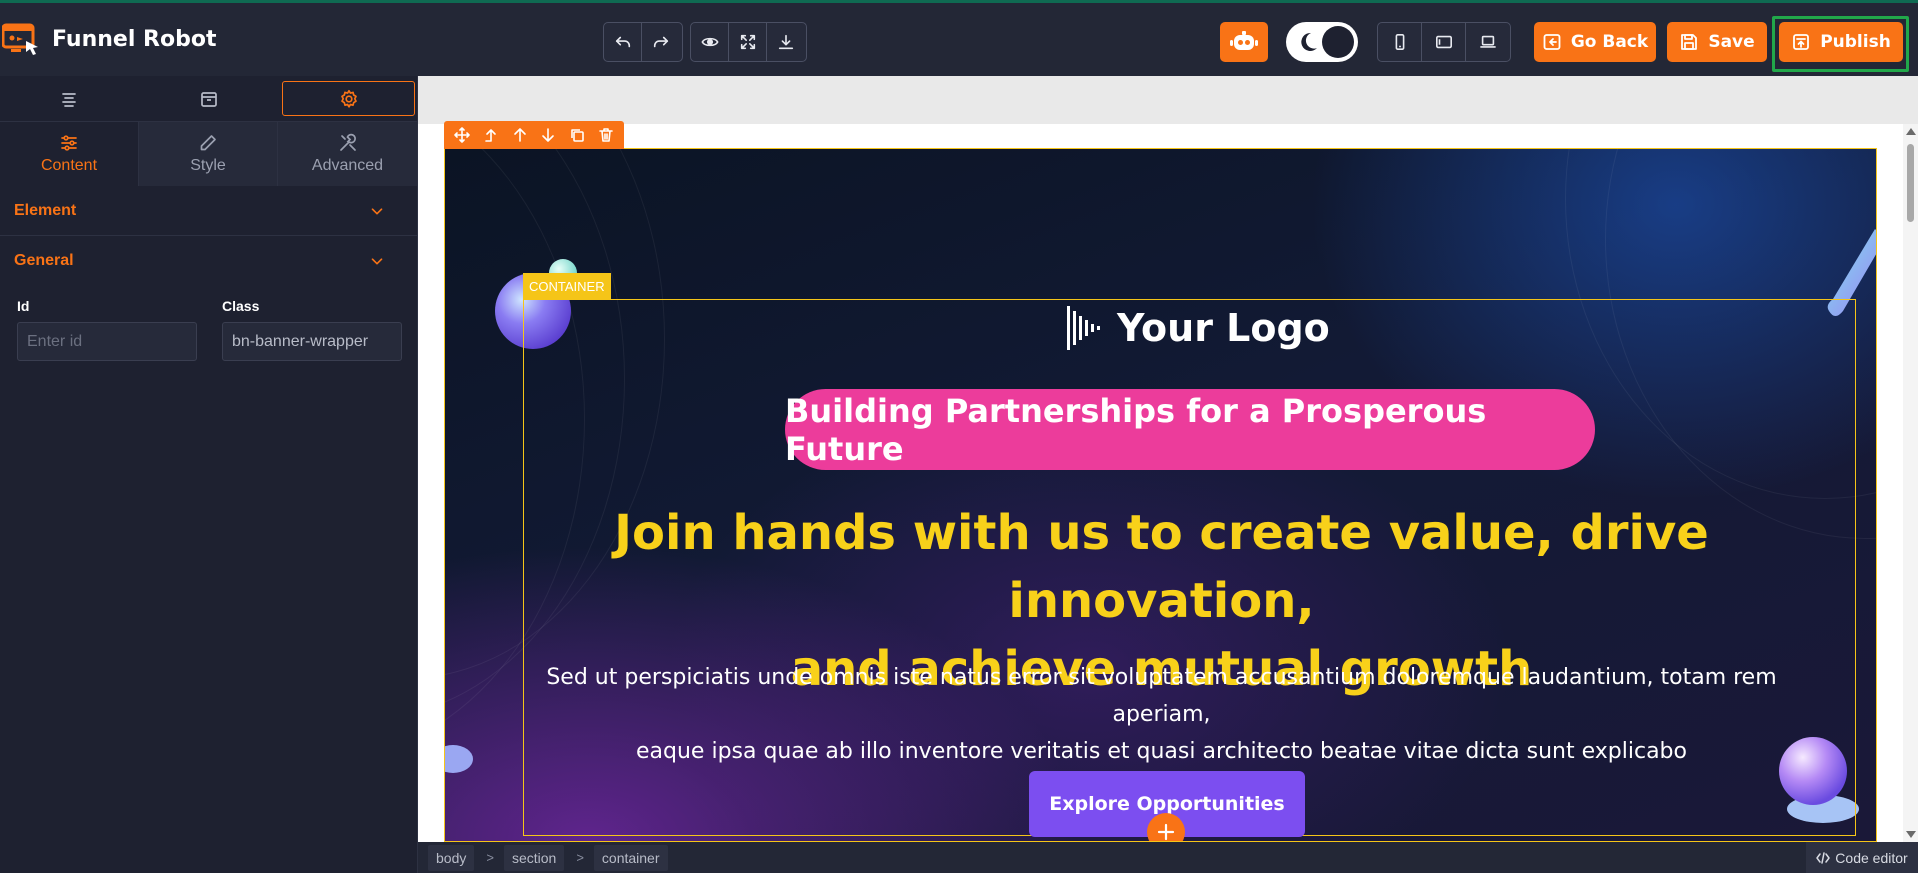  What do you see at coordinates (1910, 483) in the screenshot?
I see `canvas-scrollbar` at bounding box center [1910, 483].